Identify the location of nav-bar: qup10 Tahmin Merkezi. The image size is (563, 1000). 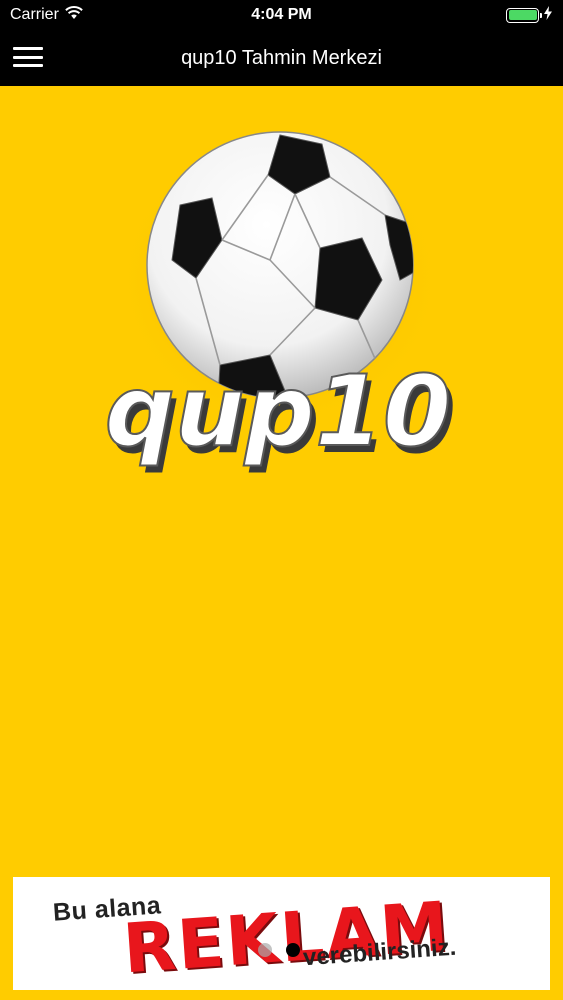
(281, 58).